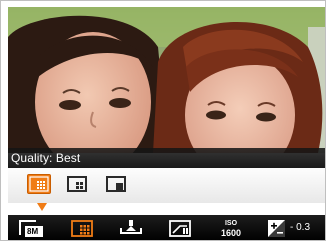 This screenshot has height=241, width=326. I want to click on metering-icon, so click(180, 228).